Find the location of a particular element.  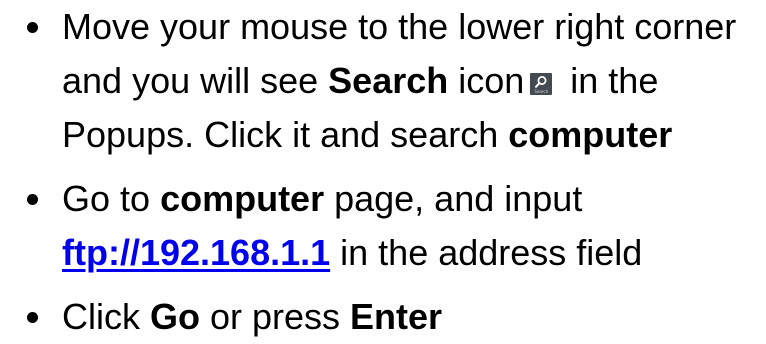

step-2-line-1: Go to computer page, and input is located at coordinates (399, 199).